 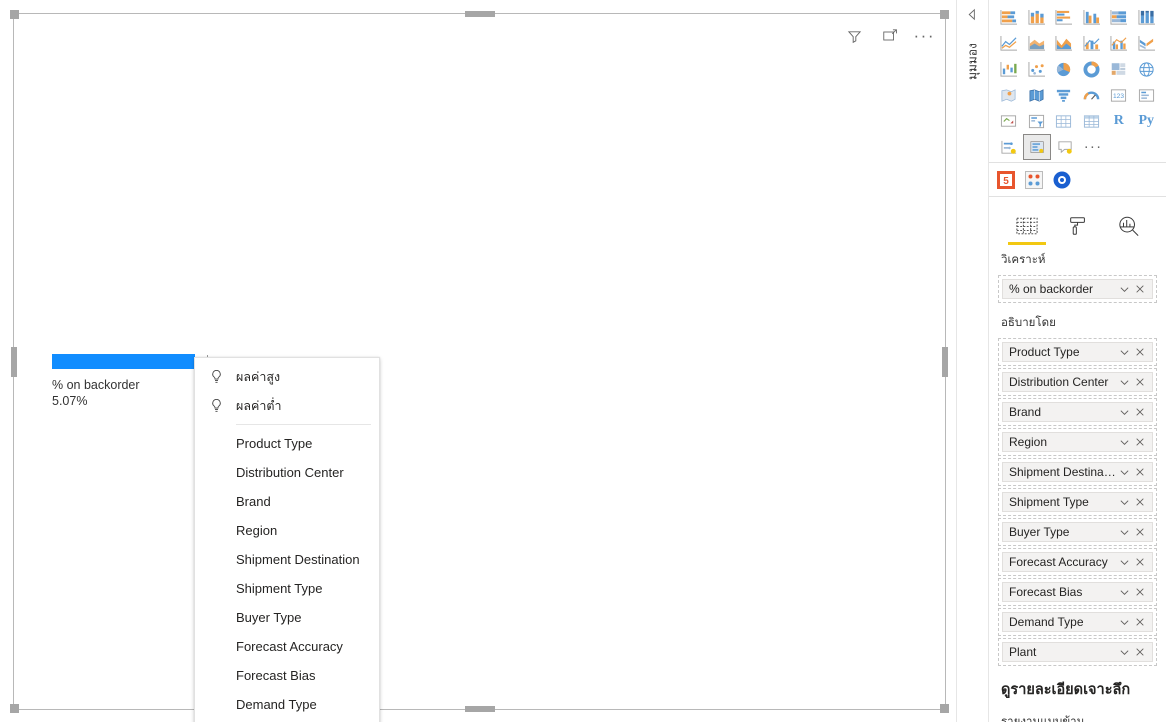 What do you see at coordinates (1034, 180) in the screenshot?
I see `grid-custom-visual-icon` at bounding box center [1034, 180].